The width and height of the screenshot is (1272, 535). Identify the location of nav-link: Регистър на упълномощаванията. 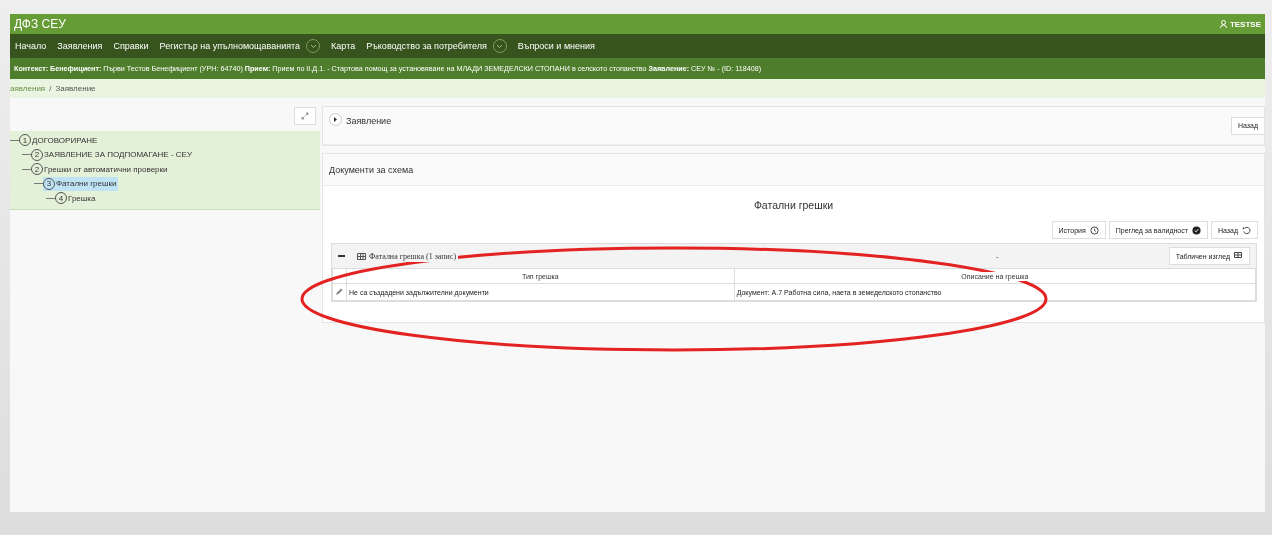
(240, 46).